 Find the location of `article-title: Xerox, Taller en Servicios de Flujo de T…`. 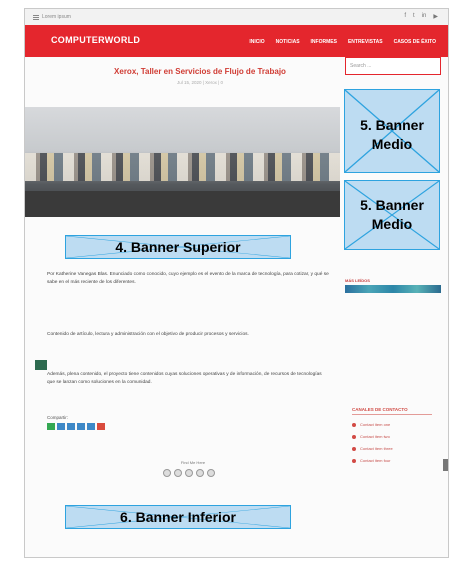

article-title: Xerox, Taller en Servicios de Flujo de T… is located at coordinates (200, 71).